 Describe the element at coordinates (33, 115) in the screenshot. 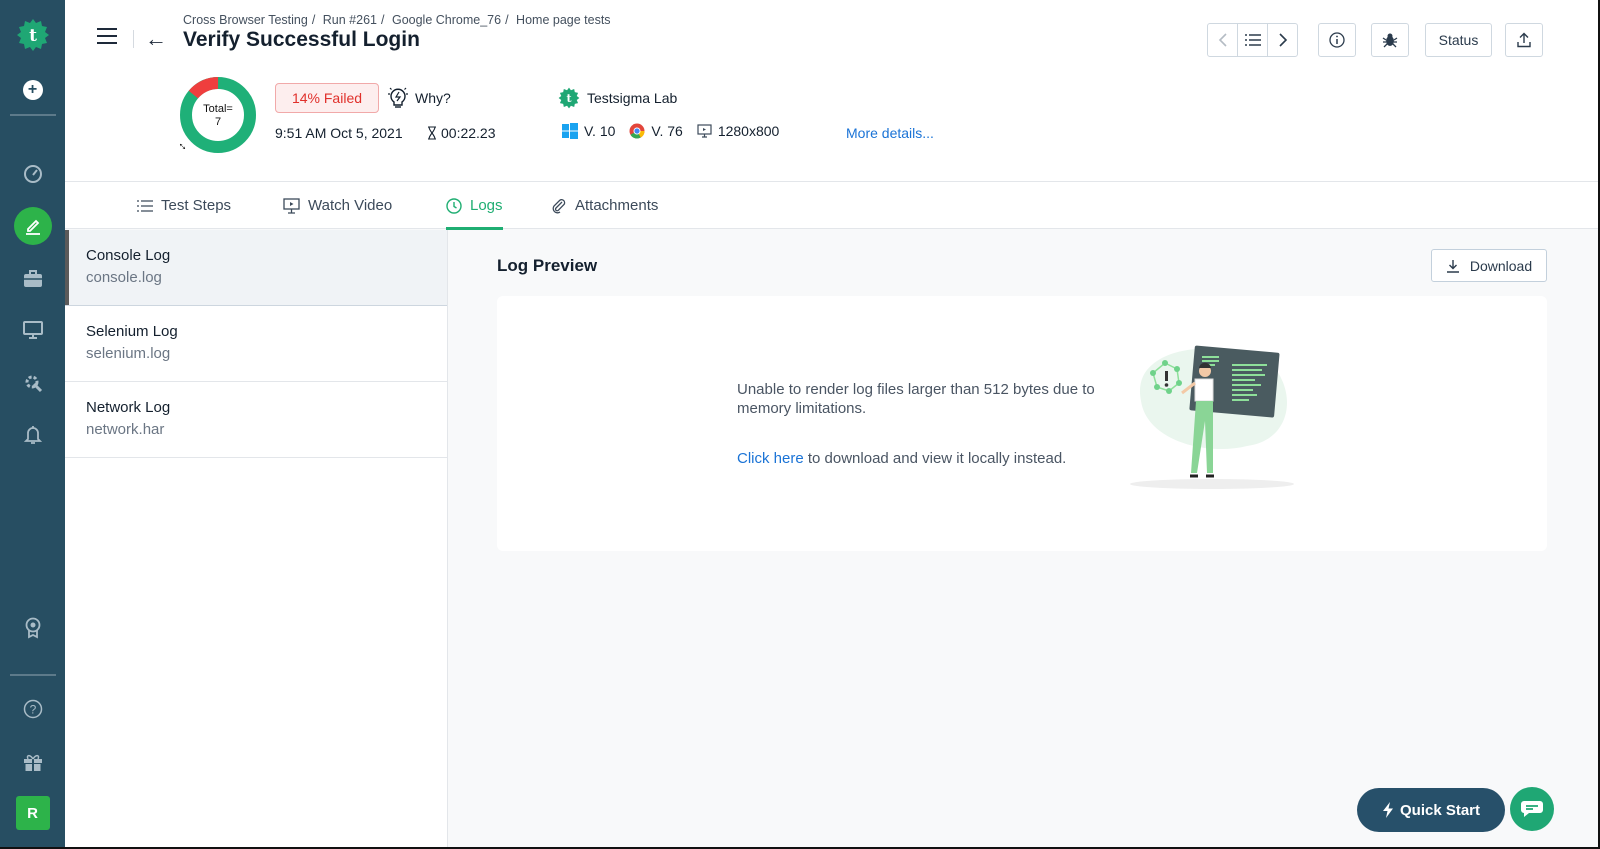

I see `sidebar-divider` at that location.